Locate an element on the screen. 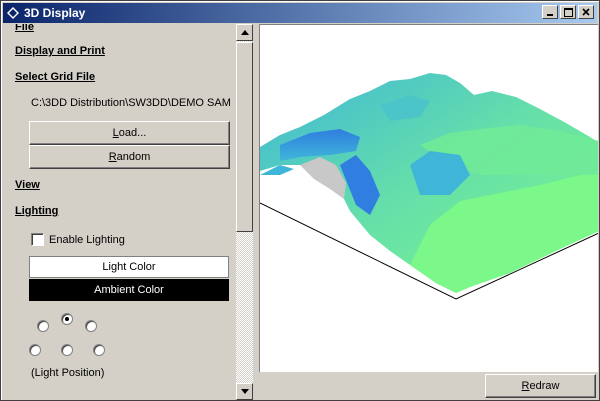 This screenshot has width=600, height=401. maximize-button is located at coordinates (568, 12).